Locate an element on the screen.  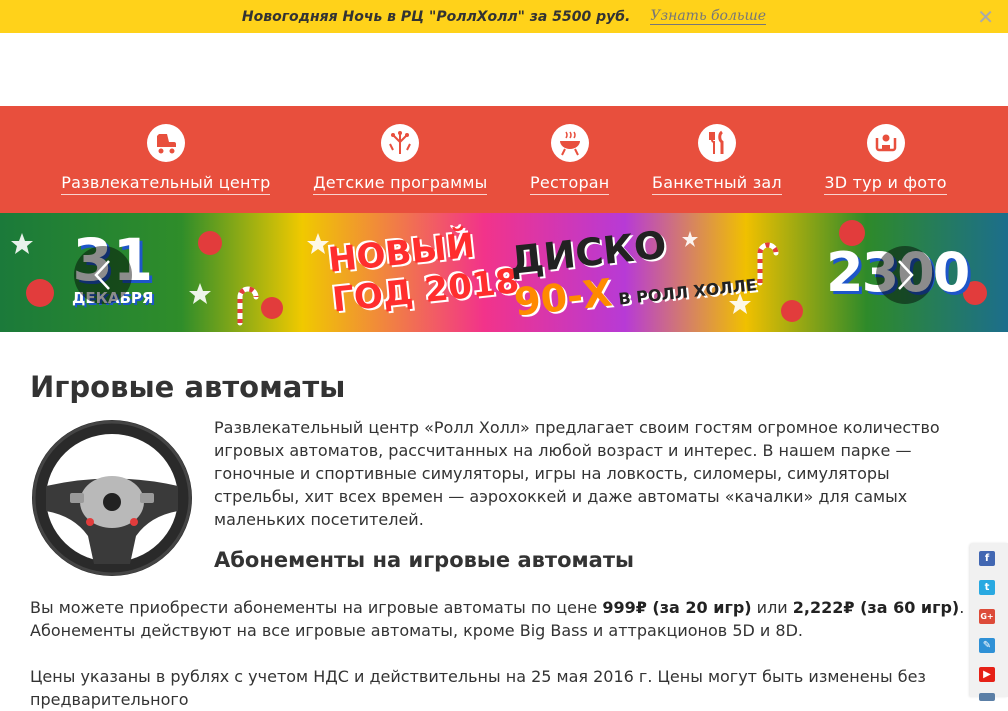
vk-icon is located at coordinates (987, 697).